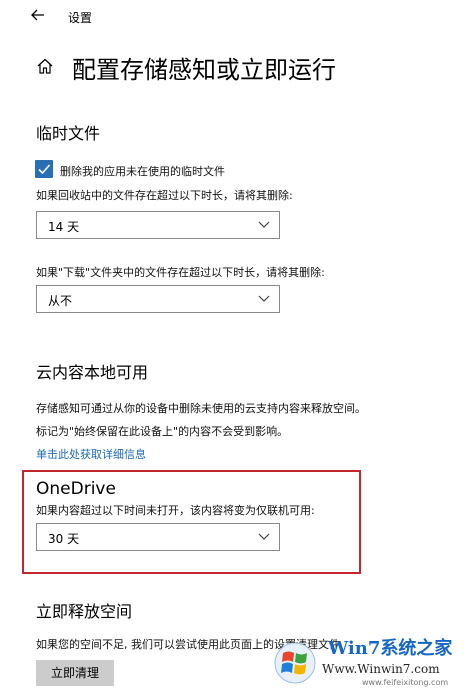 The height and width of the screenshot is (696, 468). I want to click on watermark-domain: www.feifeixitong.com, so click(405, 682).